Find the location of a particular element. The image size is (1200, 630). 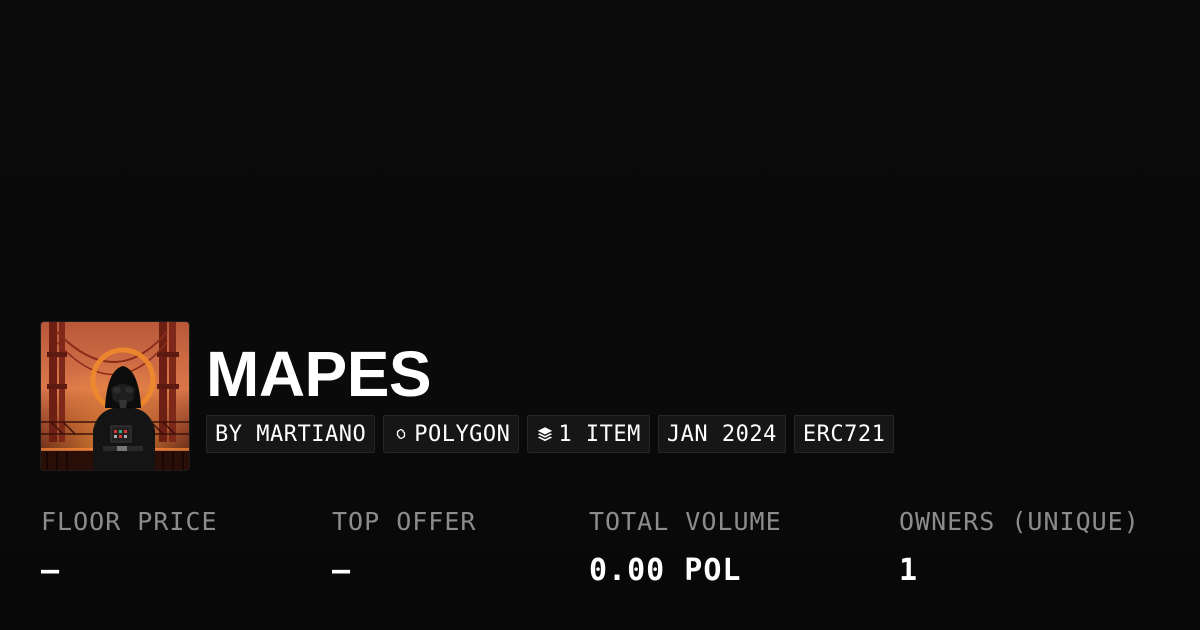

stat-value: 0.00 POL is located at coordinates (665, 570).